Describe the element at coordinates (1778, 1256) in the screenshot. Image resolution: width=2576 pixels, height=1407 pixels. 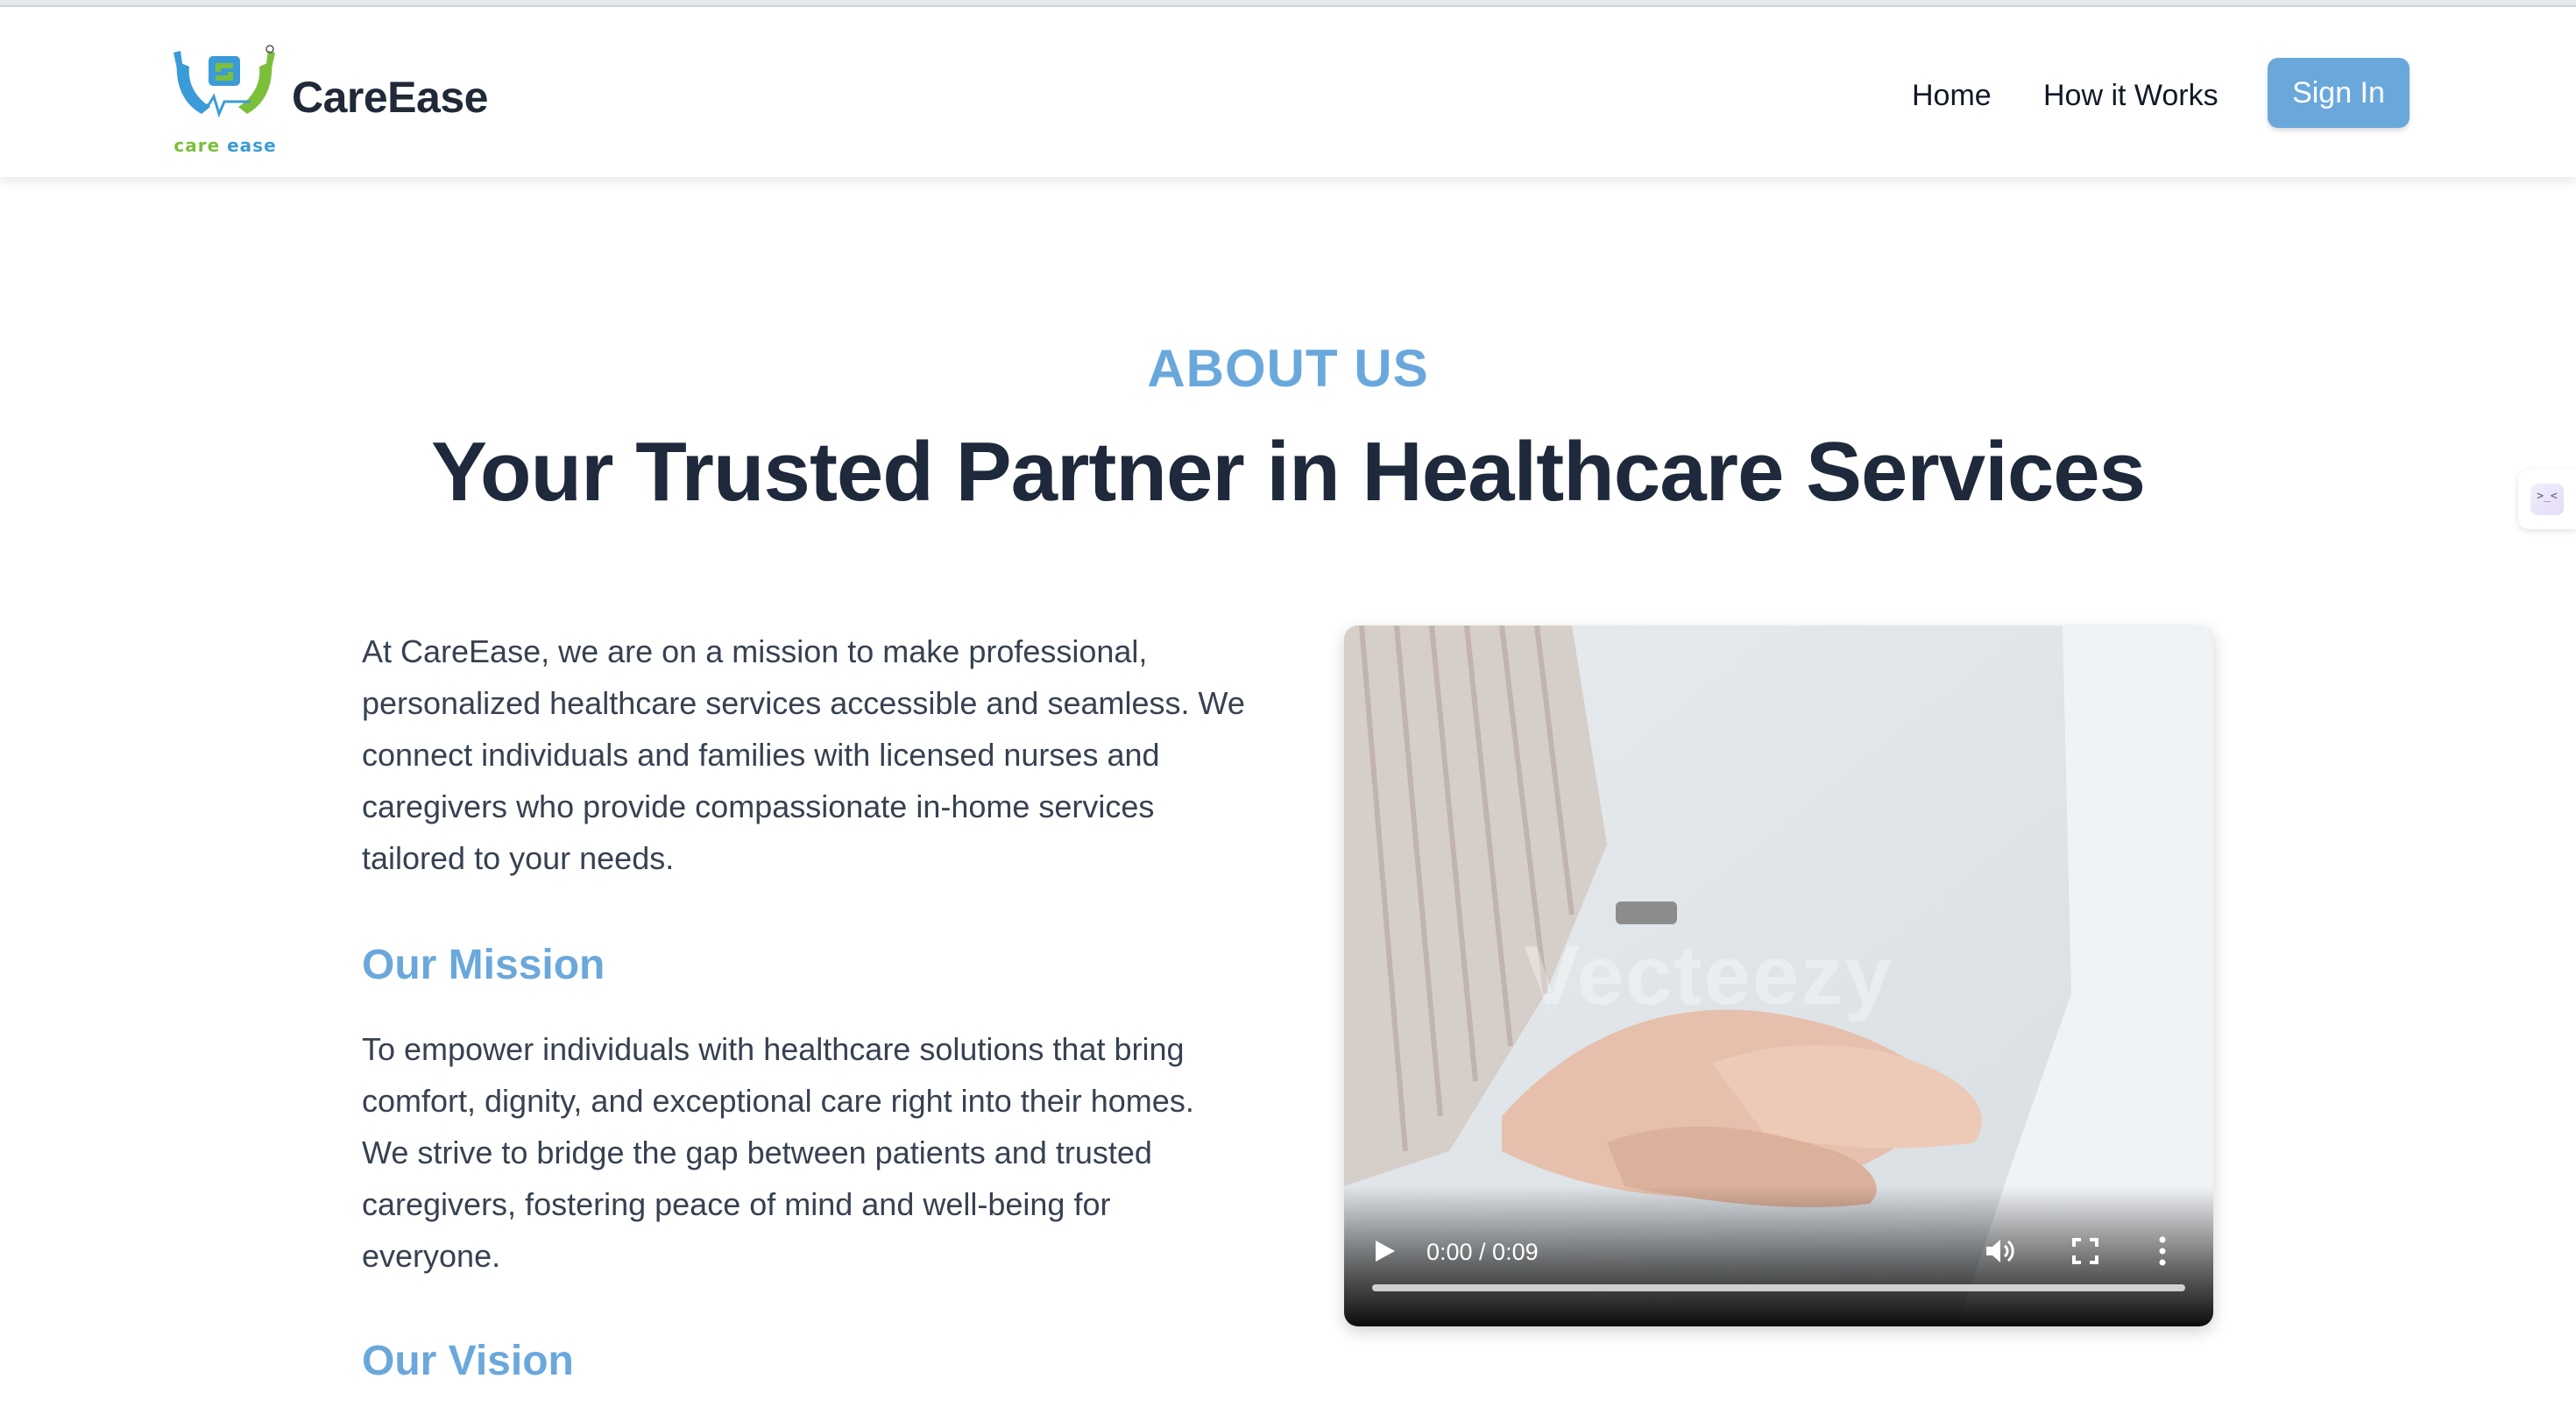
I see `video-controls-bar: 0:00 / 0:09` at that location.